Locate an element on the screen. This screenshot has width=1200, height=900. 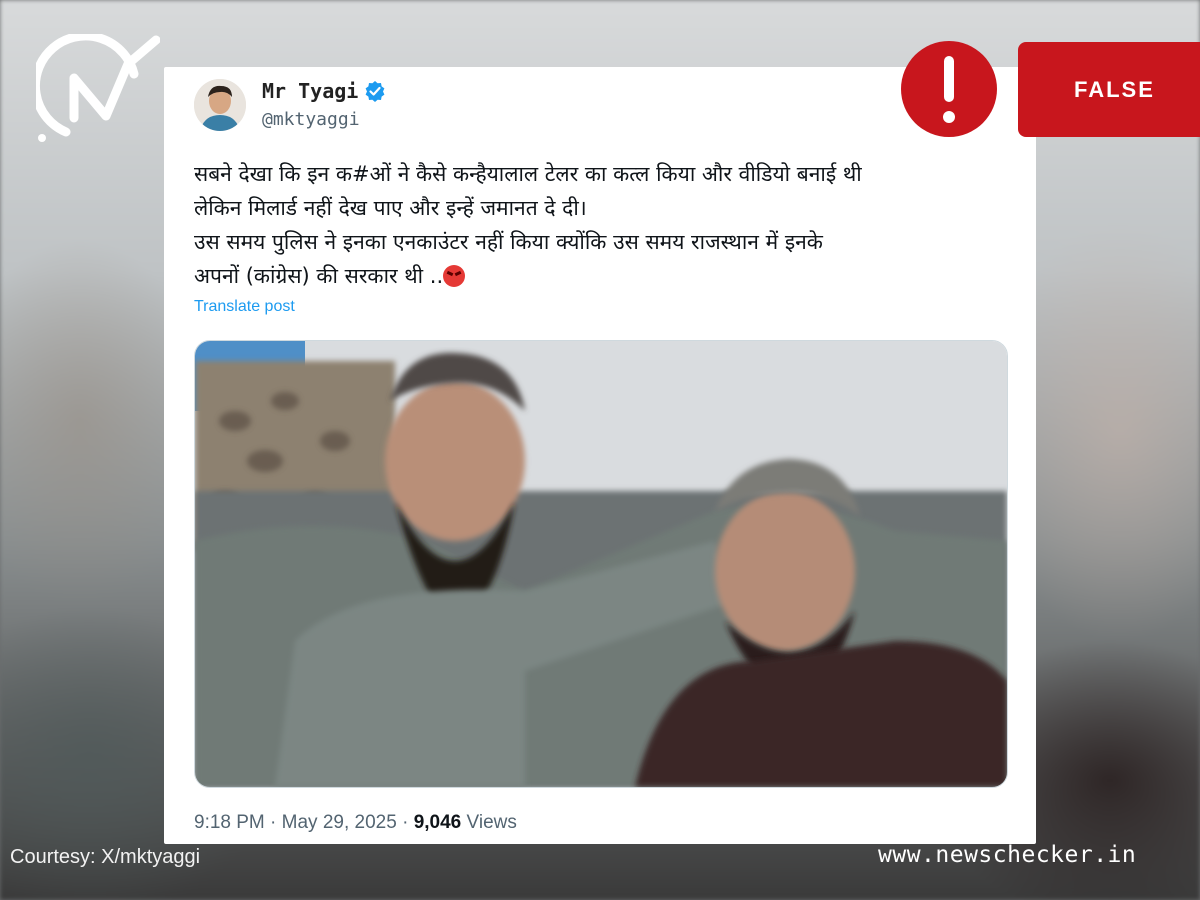
verified-badge-icon is located at coordinates (375, 91).